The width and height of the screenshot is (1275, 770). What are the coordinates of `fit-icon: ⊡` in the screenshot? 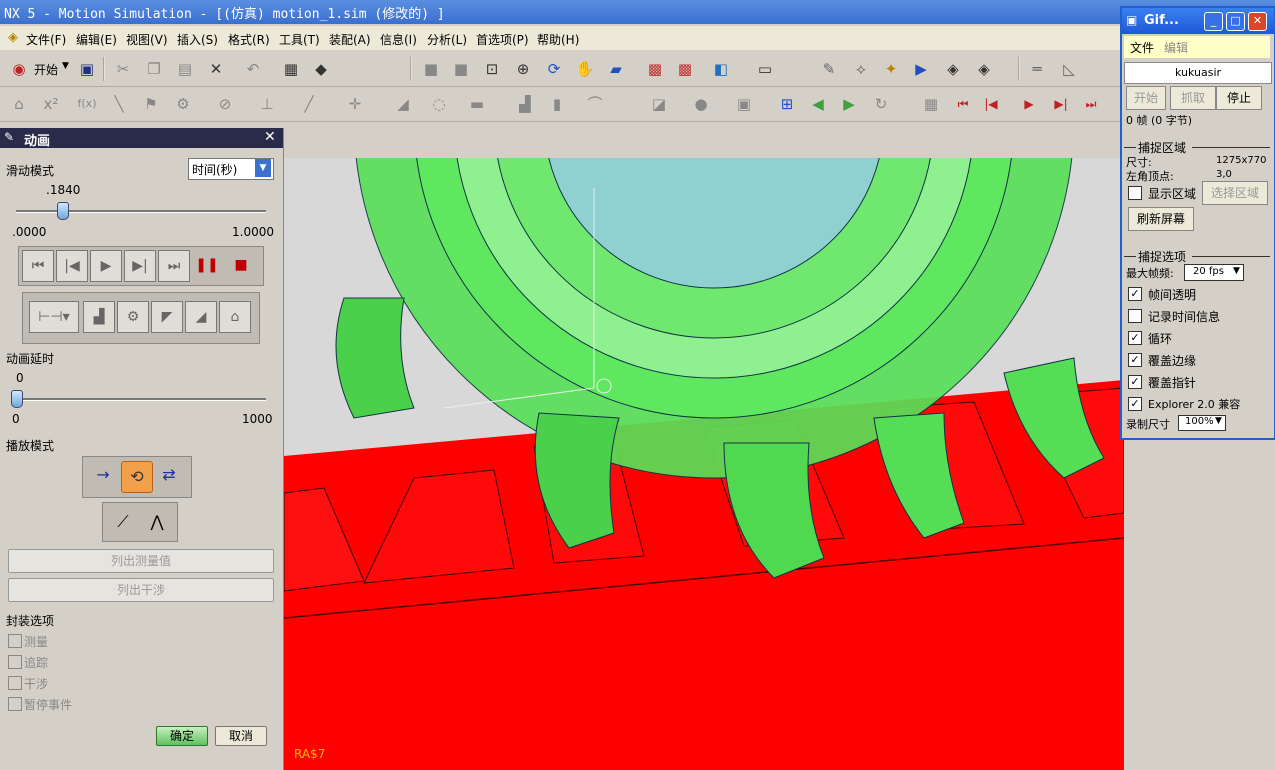 It's located at (492, 69).